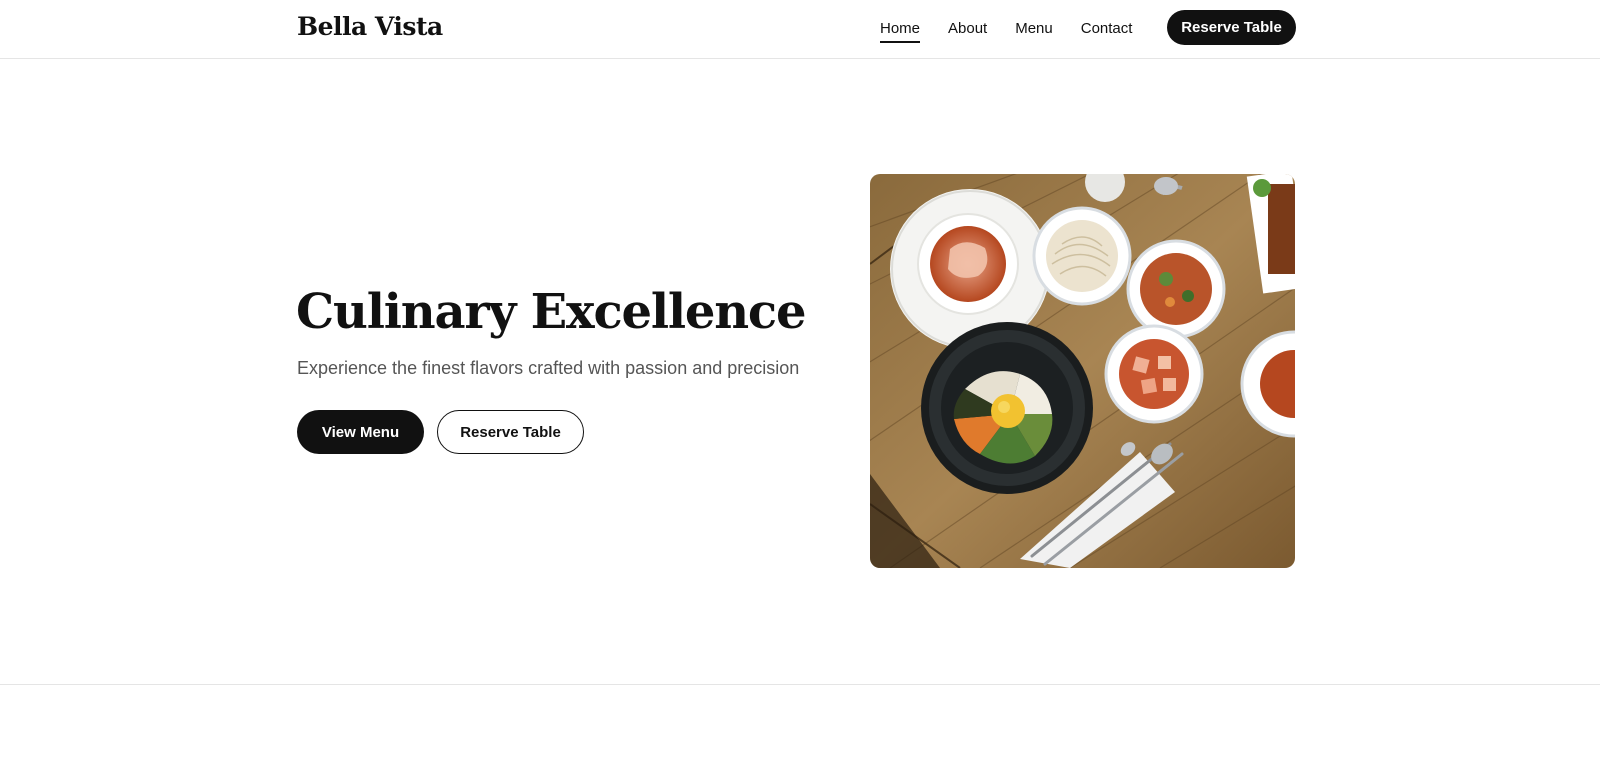 The width and height of the screenshot is (1600, 781). Describe the element at coordinates (800, 684) in the screenshot. I see `section-divider` at that location.